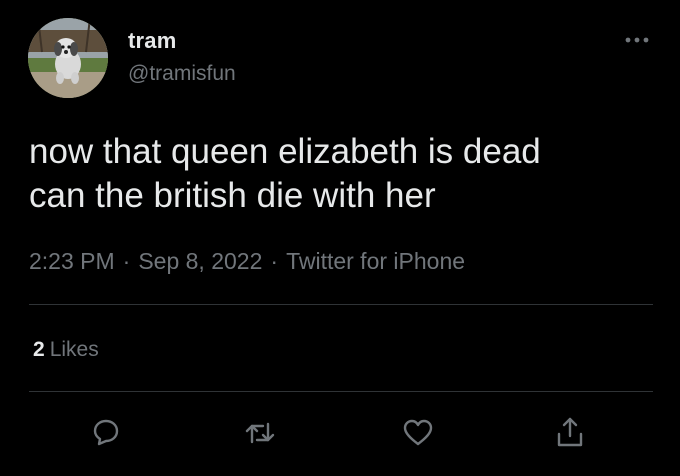 This screenshot has width=680, height=476. What do you see at coordinates (375, 261) in the screenshot?
I see `tweet-source: Twitter for iPhone` at bounding box center [375, 261].